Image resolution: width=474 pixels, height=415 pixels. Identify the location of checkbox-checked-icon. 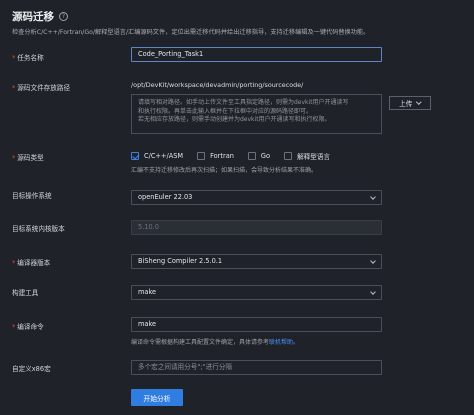
(135, 156).